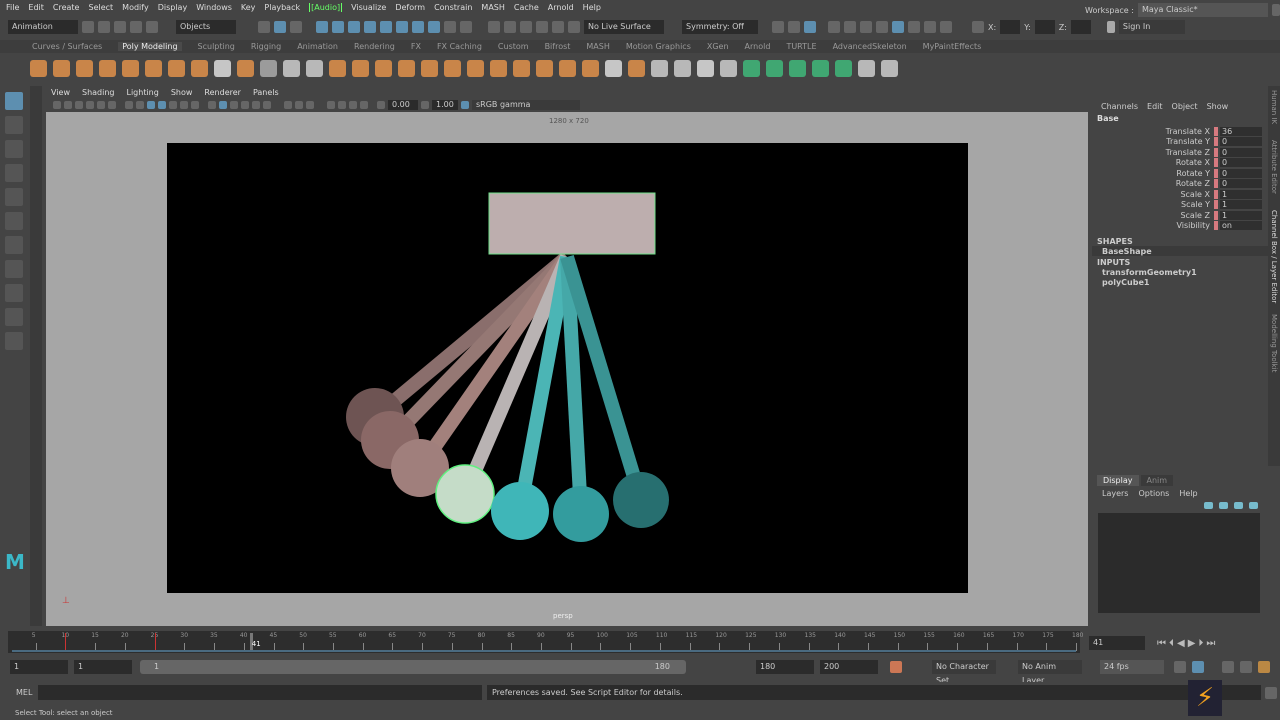  Describe the element at coordinates (256, 105) in the screenshot. I see `xray-icon` at that location.